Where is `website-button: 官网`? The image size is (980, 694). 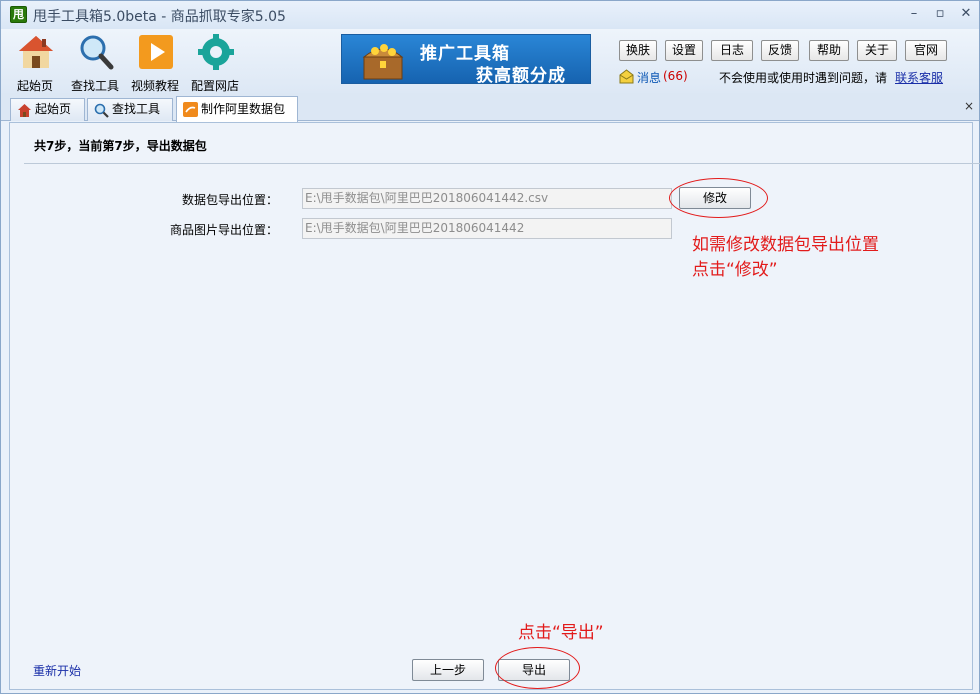 website-button: 官网 is located at coordinates (926, 50).